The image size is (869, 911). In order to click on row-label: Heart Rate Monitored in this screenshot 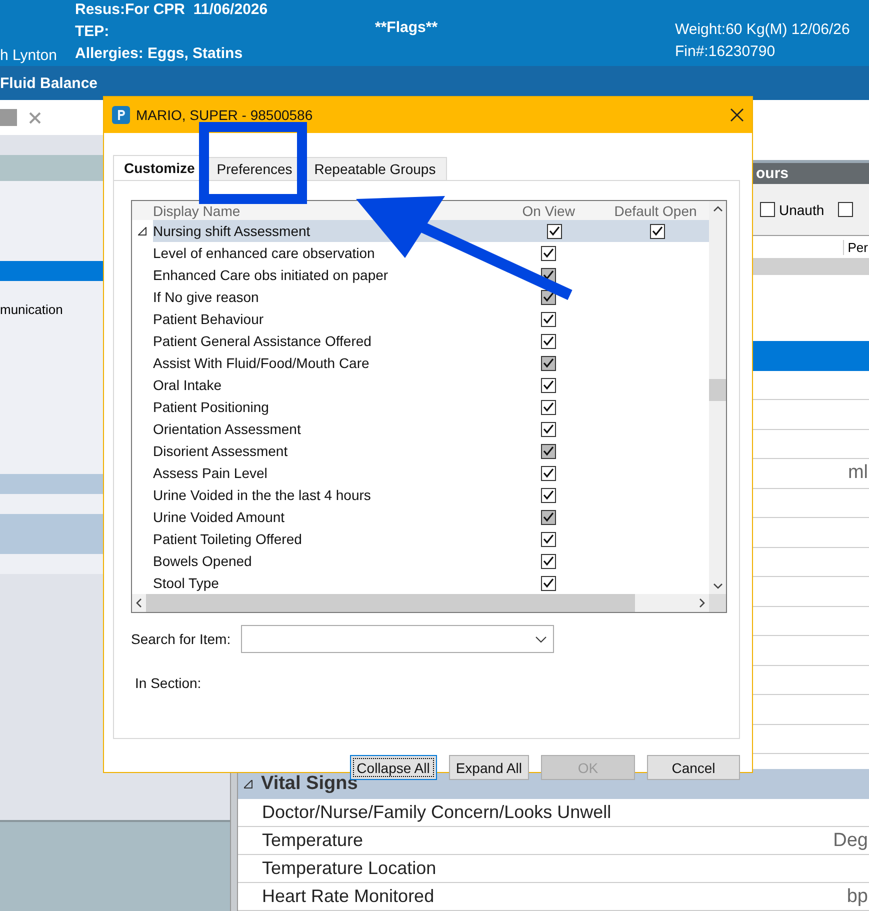, I will do `click(348, 896)`.